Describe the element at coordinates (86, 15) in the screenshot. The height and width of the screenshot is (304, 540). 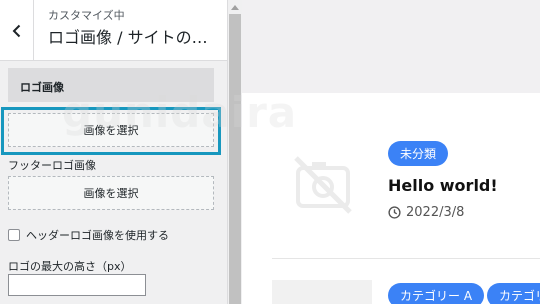
I see `customizing-label: カスタマイズ中` at that location.